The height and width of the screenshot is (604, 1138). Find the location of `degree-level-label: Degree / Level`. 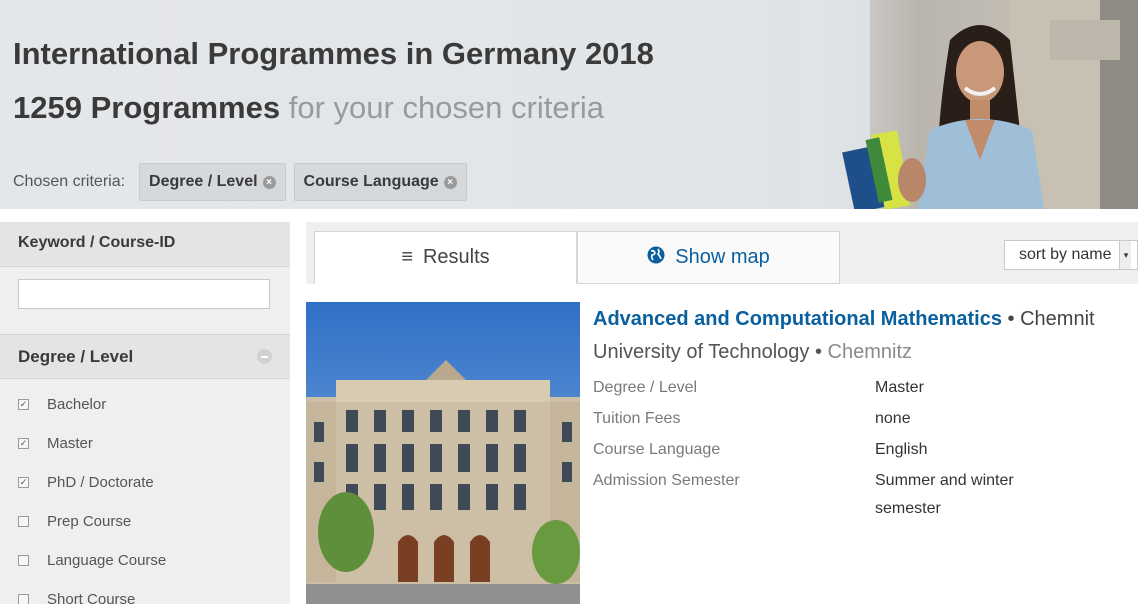

degree-level-label: Degree / Level is located at coordinates (76, 356).